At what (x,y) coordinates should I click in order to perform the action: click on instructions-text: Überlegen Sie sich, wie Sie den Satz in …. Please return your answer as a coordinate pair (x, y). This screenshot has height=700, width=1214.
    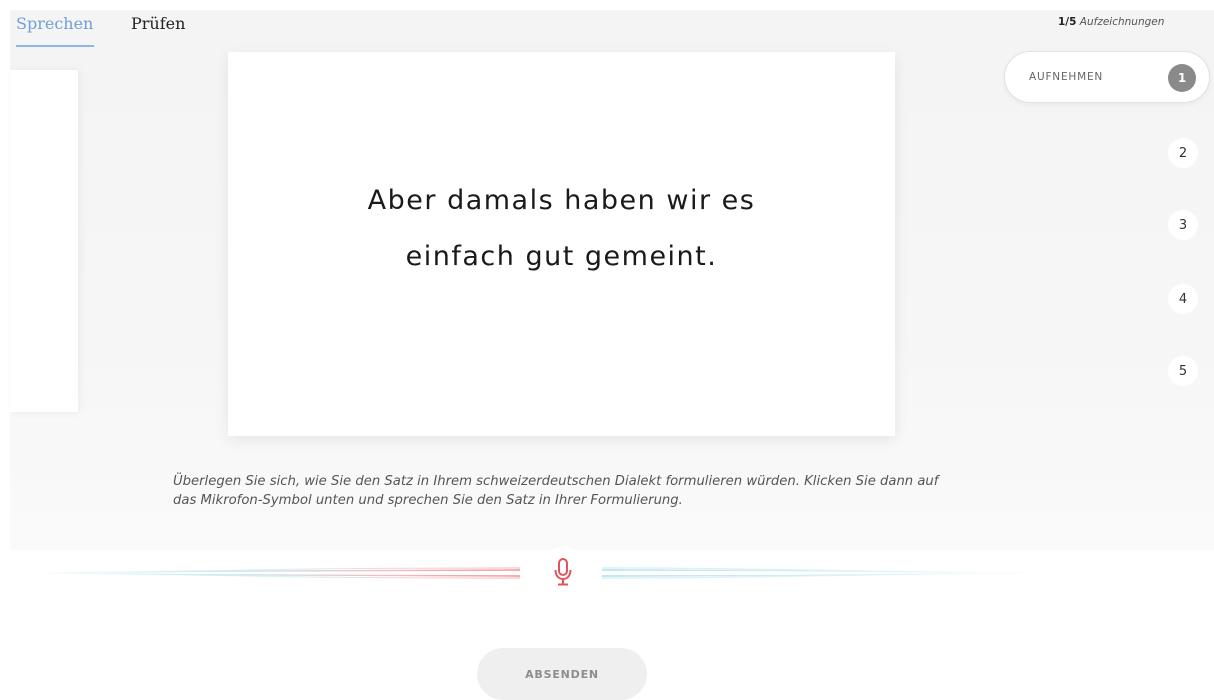
    Looking at the image, I should click on (556, 491).